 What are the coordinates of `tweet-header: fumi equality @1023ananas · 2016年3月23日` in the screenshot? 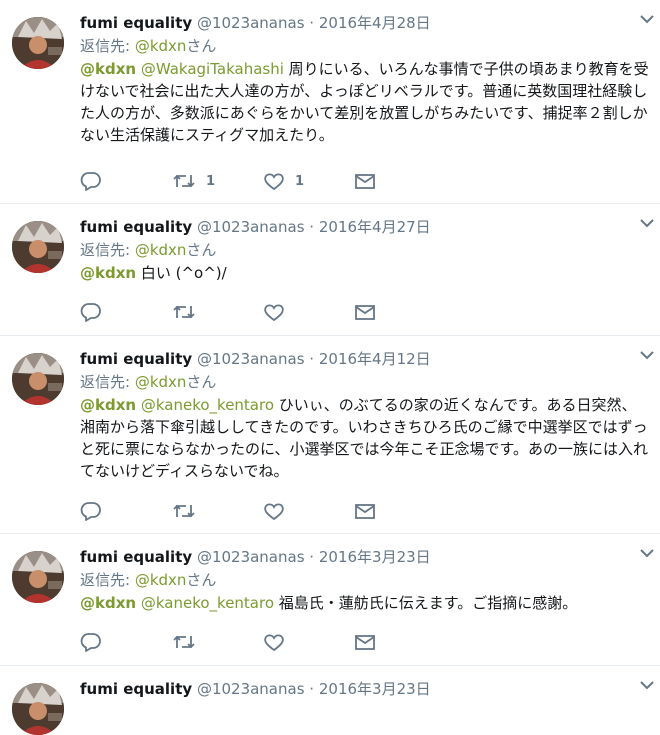 It's located at (365, 557).